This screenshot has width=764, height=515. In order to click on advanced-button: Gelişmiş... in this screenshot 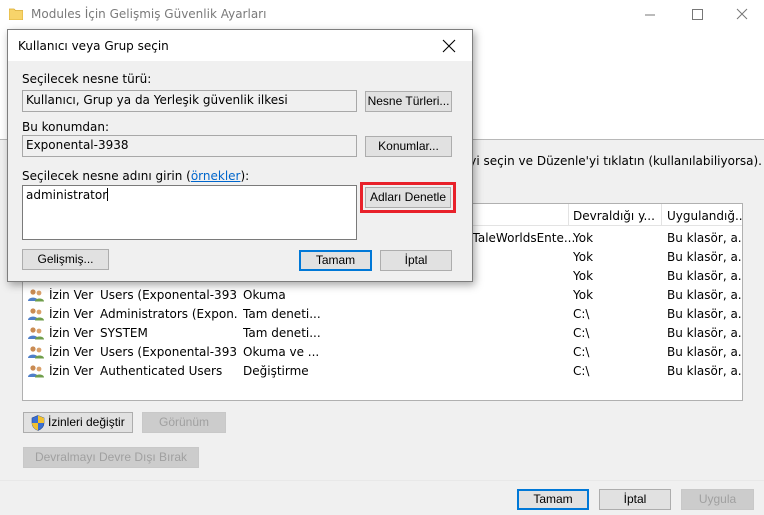, I will do `click(65, 259)`.